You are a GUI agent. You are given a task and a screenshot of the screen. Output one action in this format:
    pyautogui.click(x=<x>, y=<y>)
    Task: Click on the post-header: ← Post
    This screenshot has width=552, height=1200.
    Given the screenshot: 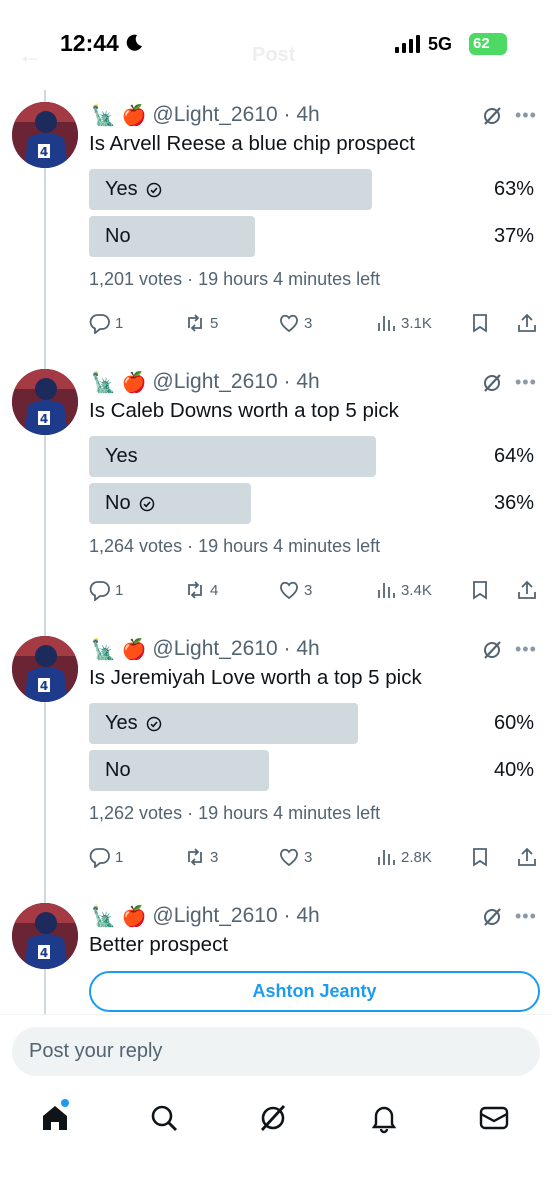 What is the action you would take?
    pyautogui.click(x=276, y=57)
    